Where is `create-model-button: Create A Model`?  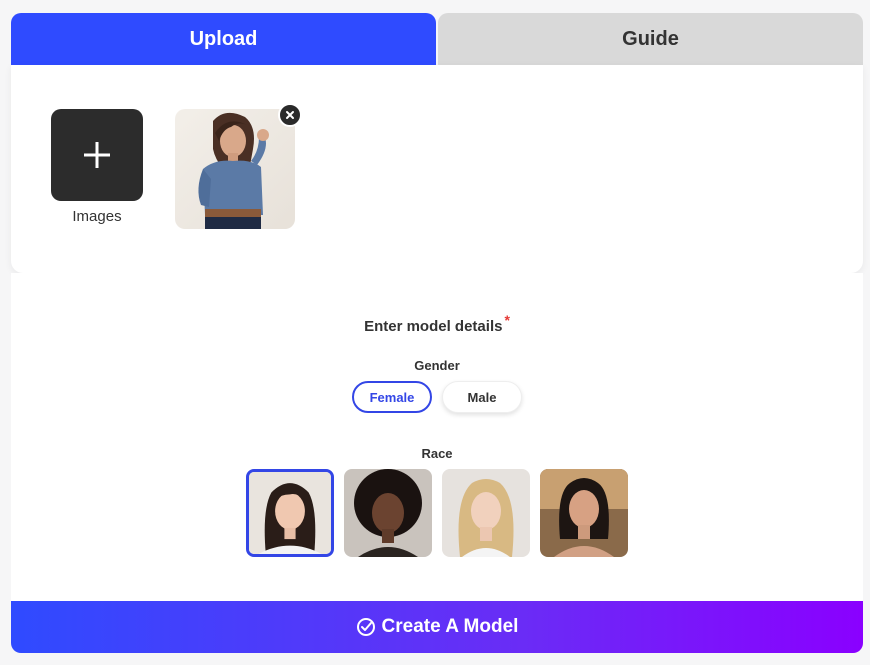 create-model-button: Create A Model is located at coordinates (437, 627).